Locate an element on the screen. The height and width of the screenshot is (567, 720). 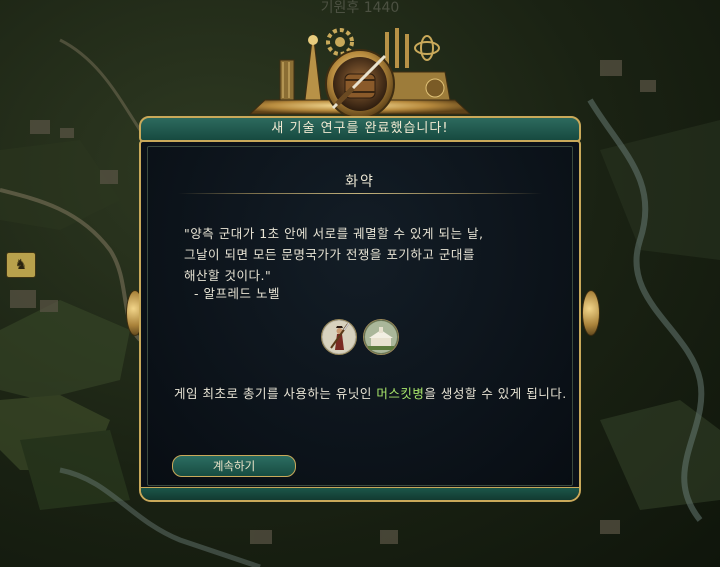
quote-author: - 알프레드 노벨 is located at coordinates (237, 293).